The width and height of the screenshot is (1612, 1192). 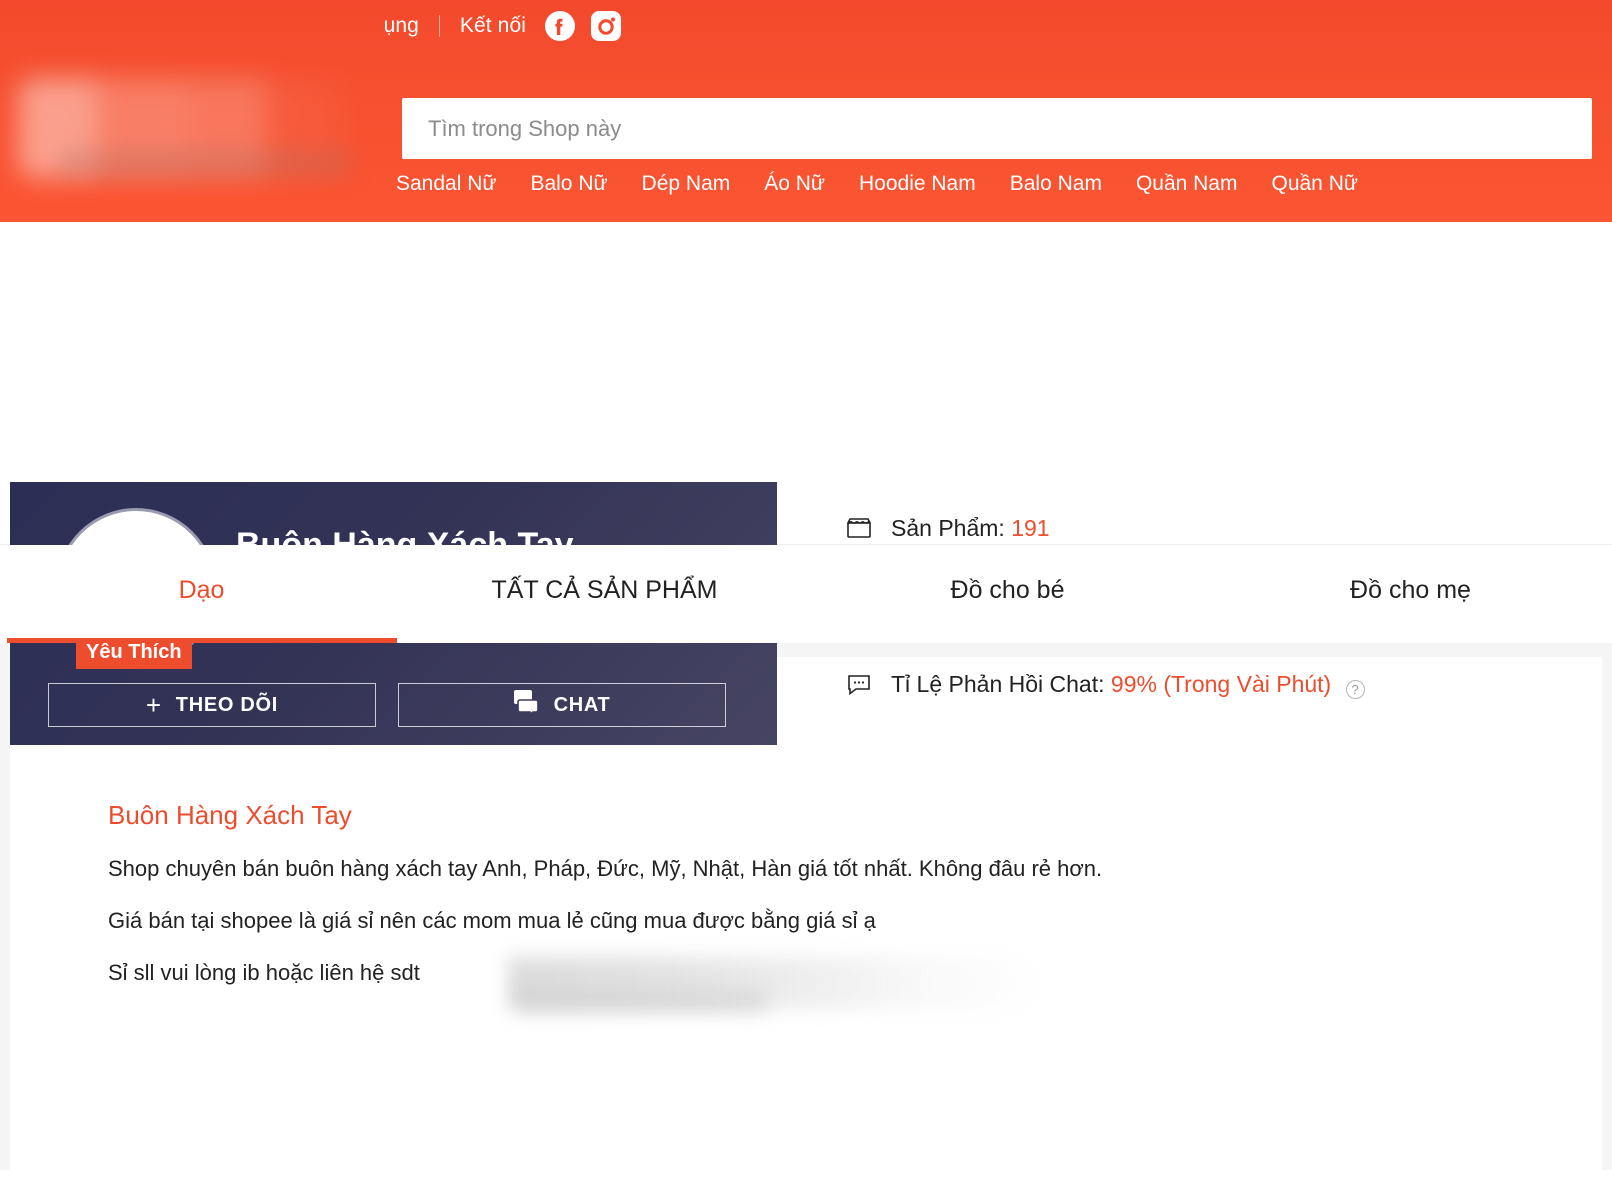 I want to click on shop-tabs: Dạo TẤT CẢ SẢN PHẨM Đồ cho bé Đồ cho mẹ, so click(x=806, y=594).